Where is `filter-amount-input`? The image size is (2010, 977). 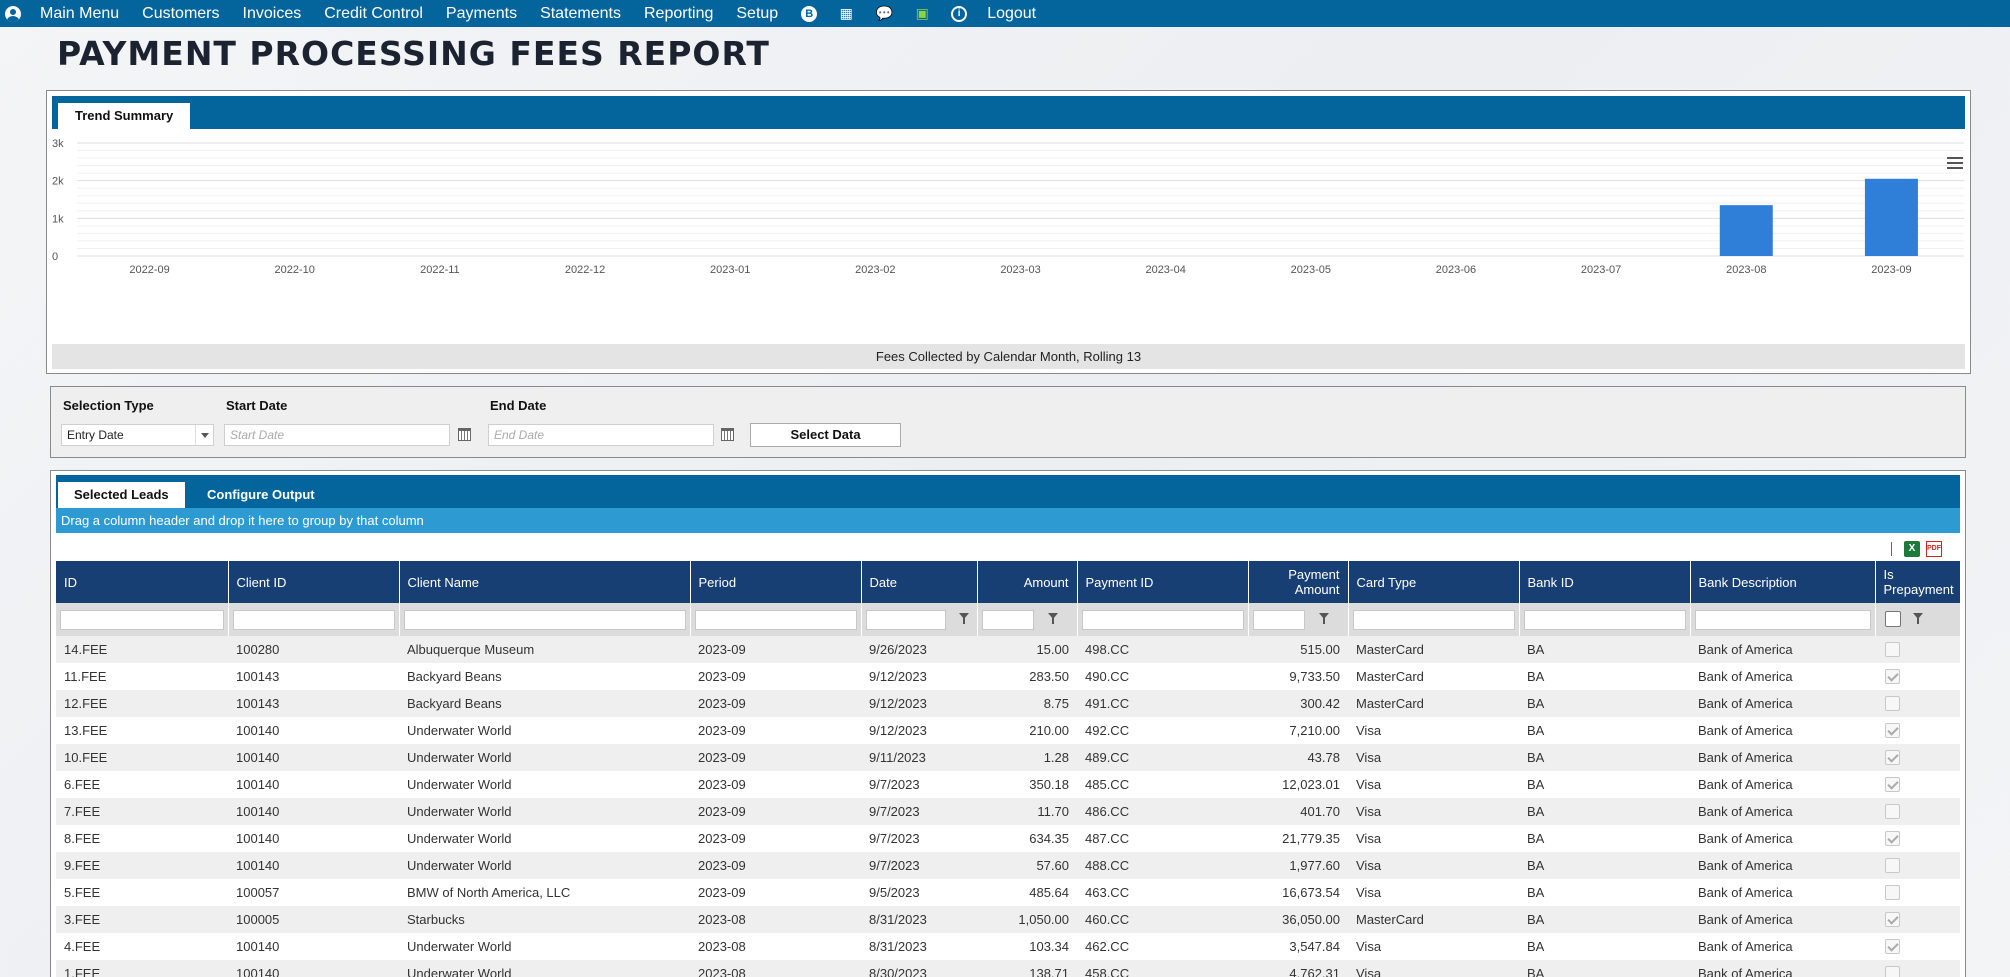
filter-amount-input is located at coordinates (1007, 619).